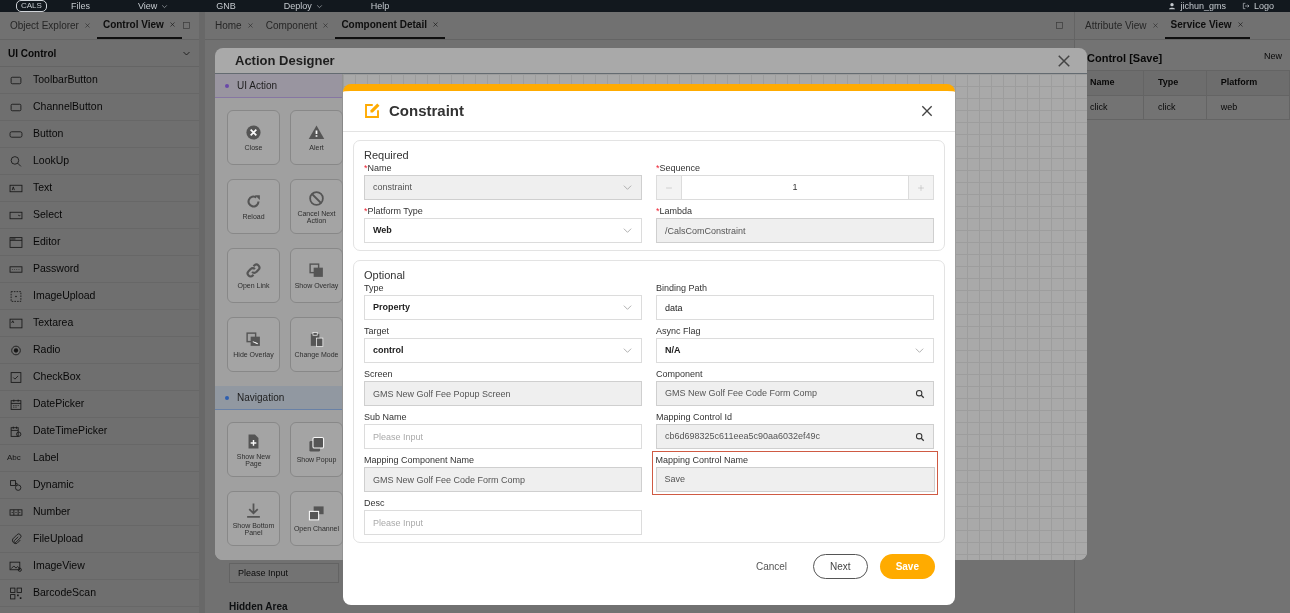 Image resolution: width=1290 pixels, height=613 pixels. Describe the element at coordinates (253, 201) in the screenshot. I see `reload-icon` at that location.